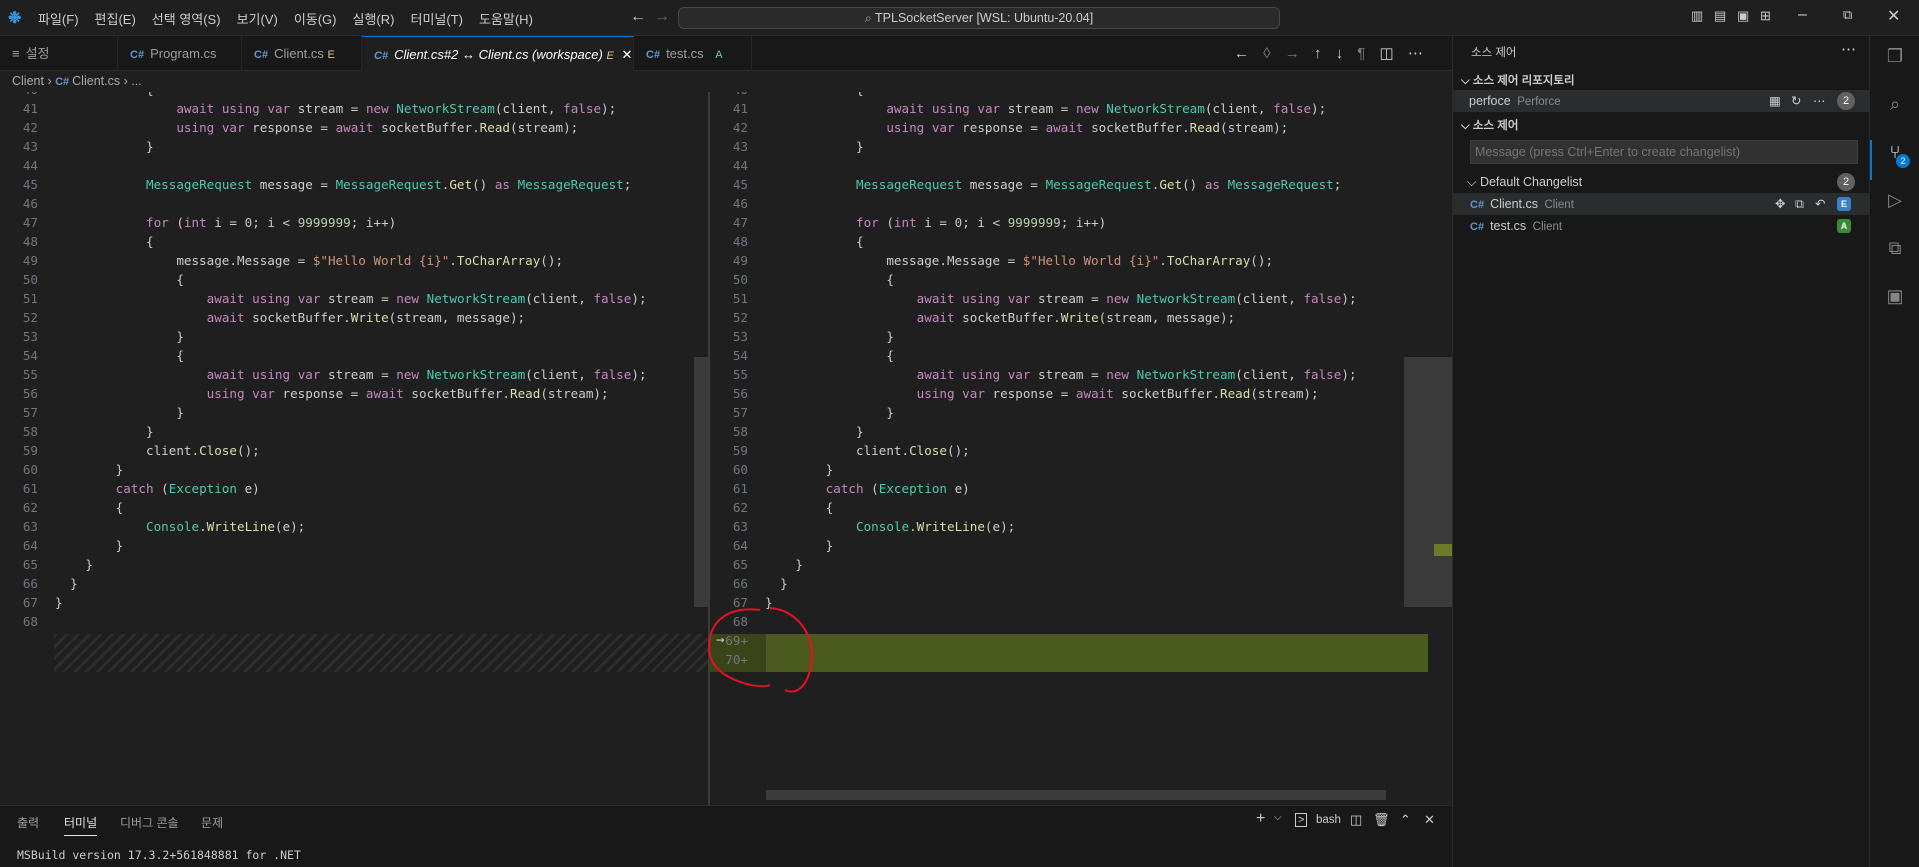 This screenshot has height=867, width=1919. What do you see at coordinates (1894, 155) in the screenshot?
I see `source-control-icon: ⑂ 2` at bounding box center [1894, 155].